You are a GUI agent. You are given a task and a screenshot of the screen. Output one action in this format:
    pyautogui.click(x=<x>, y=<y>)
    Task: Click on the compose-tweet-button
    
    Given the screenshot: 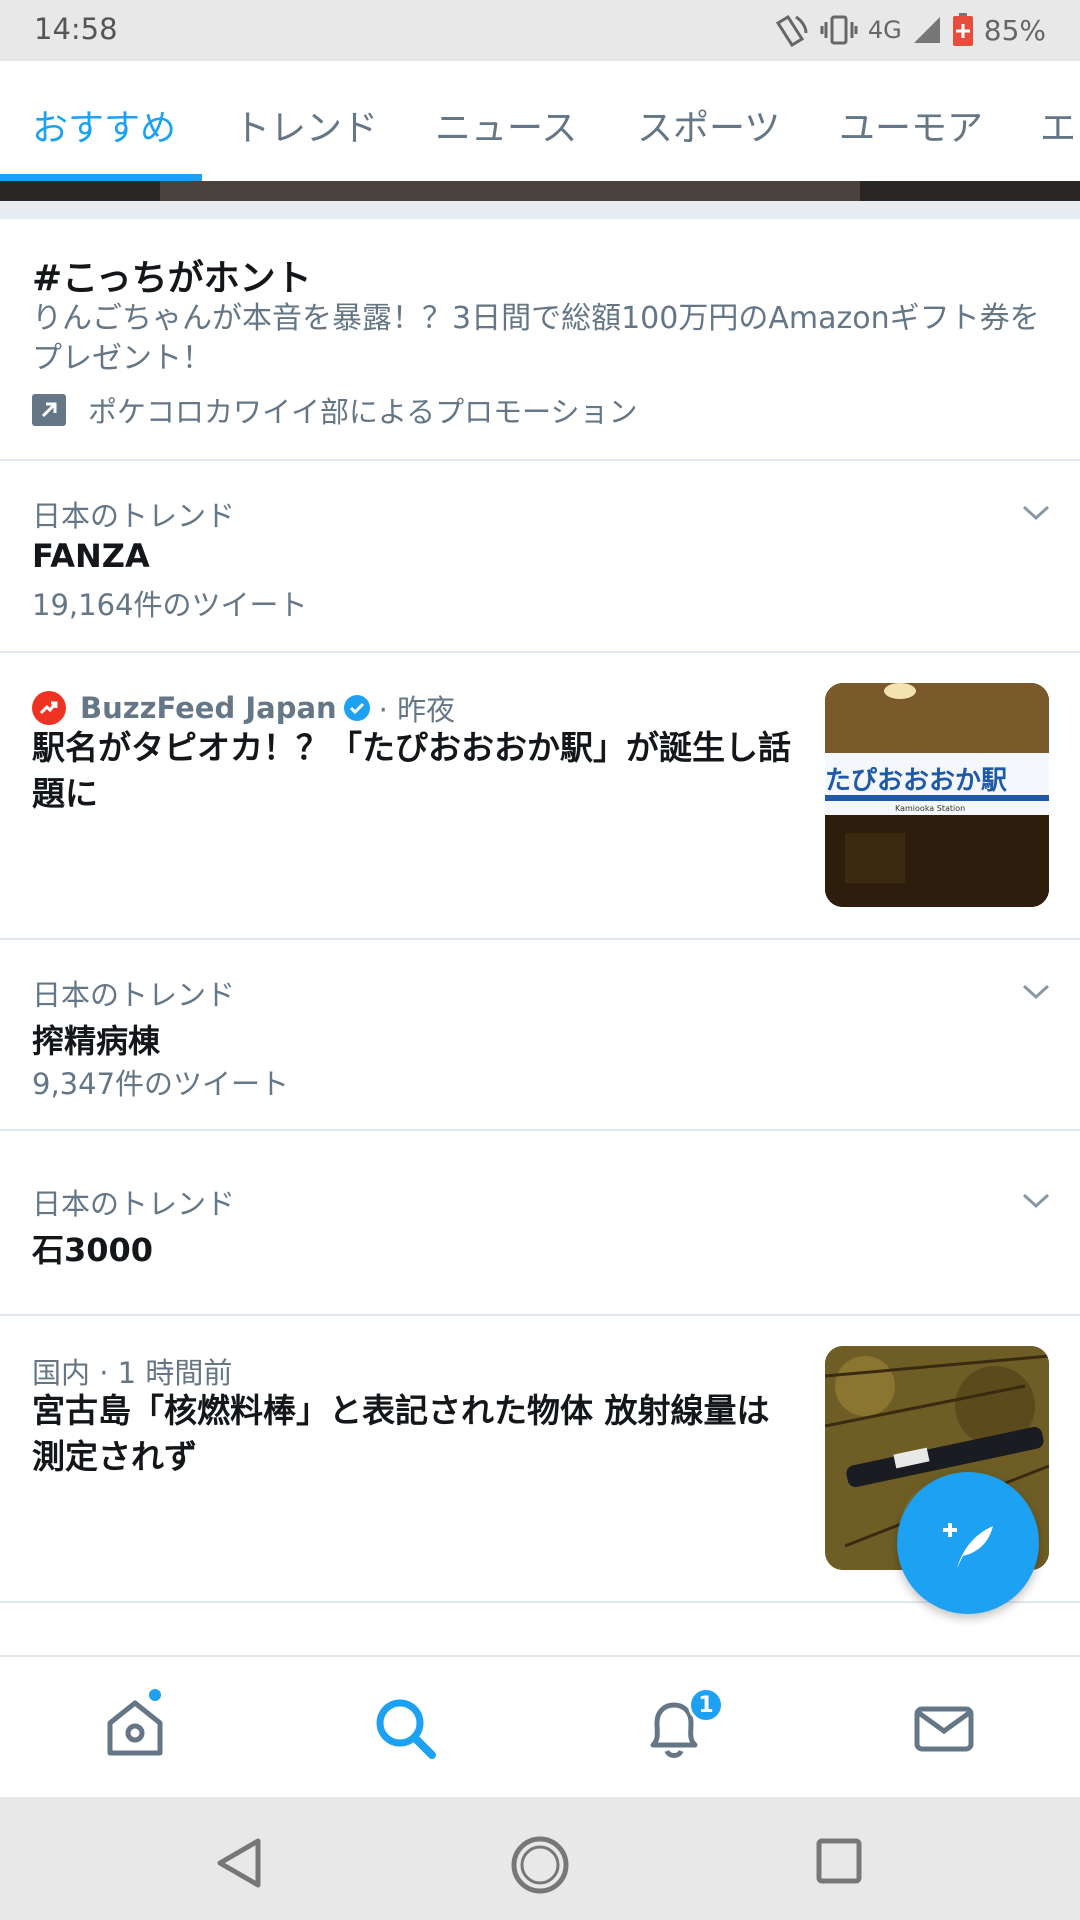 What is the action you would take?
    pyautogui.click(x=968, y=1543)
    